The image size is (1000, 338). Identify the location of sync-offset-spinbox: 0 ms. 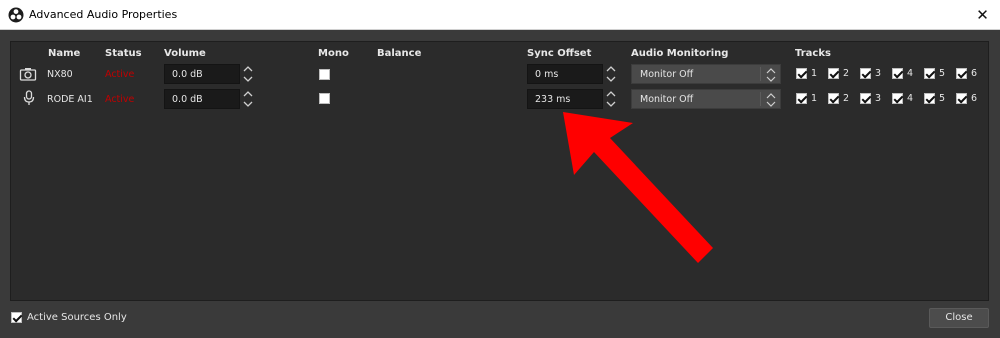
(565, 74).